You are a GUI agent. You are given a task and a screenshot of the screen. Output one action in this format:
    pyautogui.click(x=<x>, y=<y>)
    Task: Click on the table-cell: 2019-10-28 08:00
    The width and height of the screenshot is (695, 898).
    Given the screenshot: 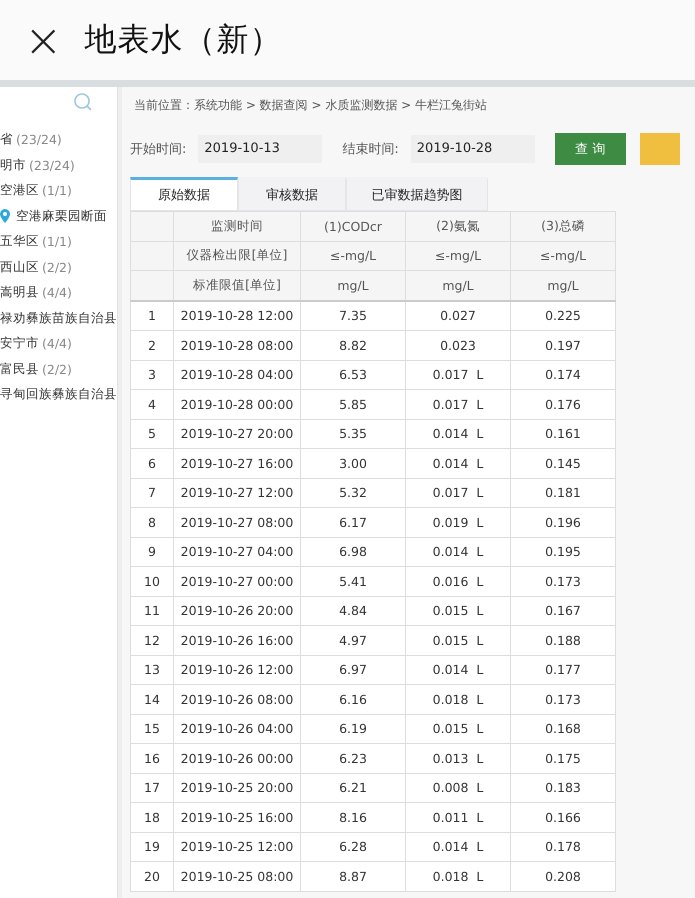 What is the action you would take?
    pyautogui.click(x=237, y=345)
    